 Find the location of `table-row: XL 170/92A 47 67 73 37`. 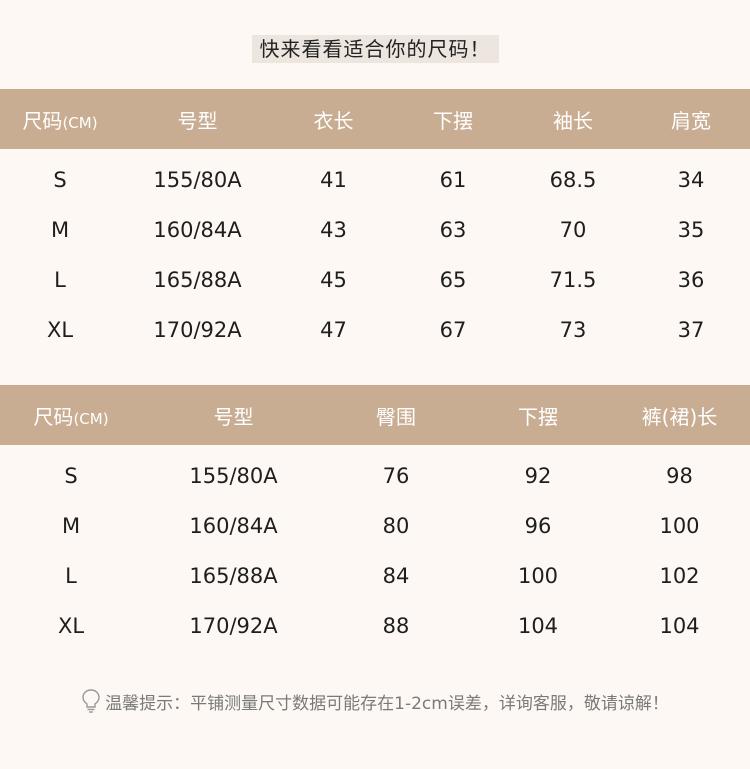

table-row: XL 170/92A 47 67 73 37 is located at coordinates (375, 330).